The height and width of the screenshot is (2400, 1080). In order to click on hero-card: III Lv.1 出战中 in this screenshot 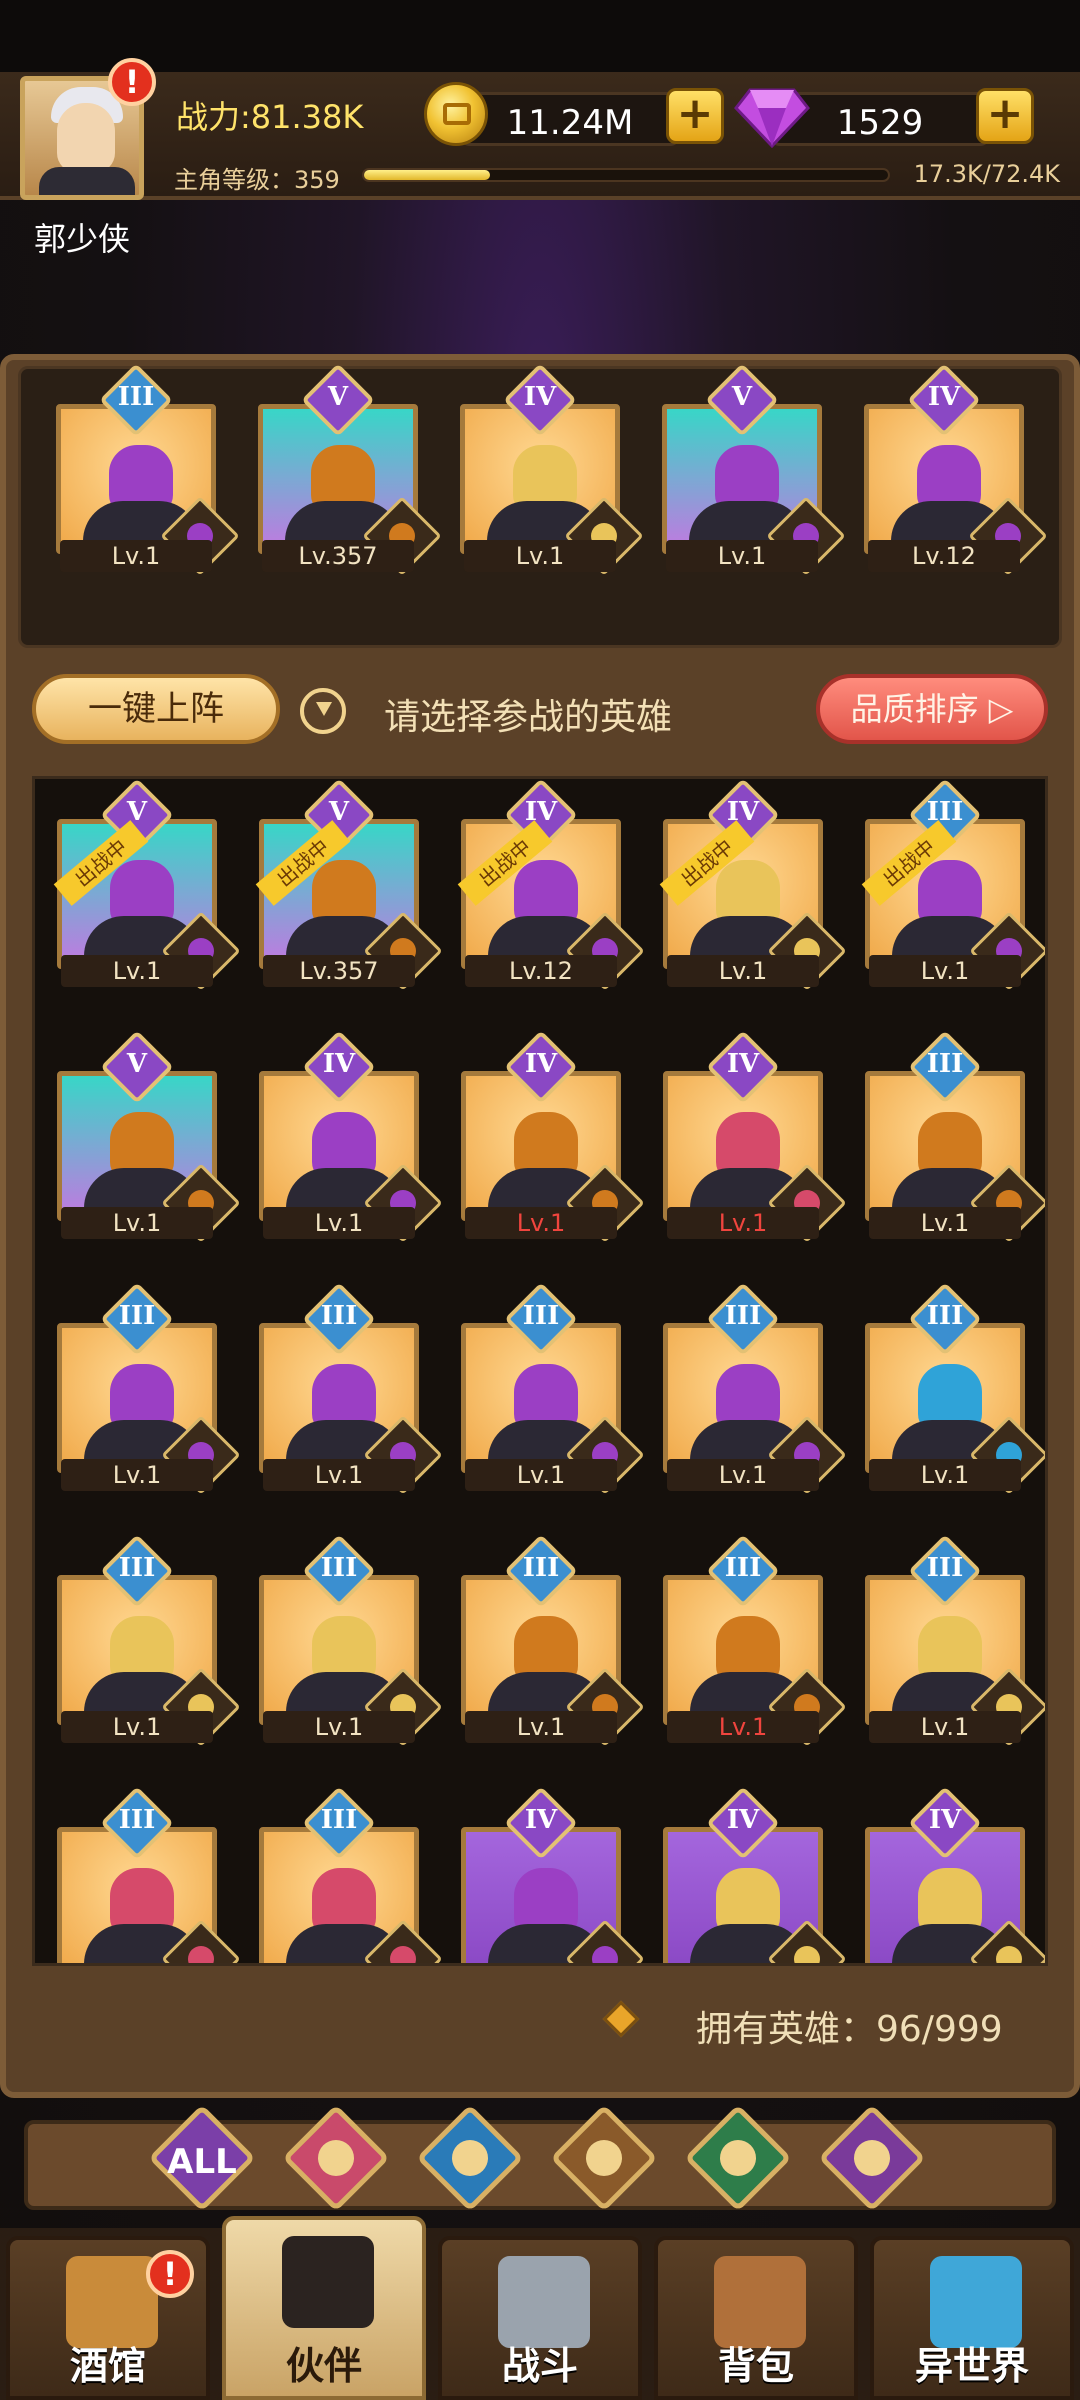, I will do `click(953, 885)`.